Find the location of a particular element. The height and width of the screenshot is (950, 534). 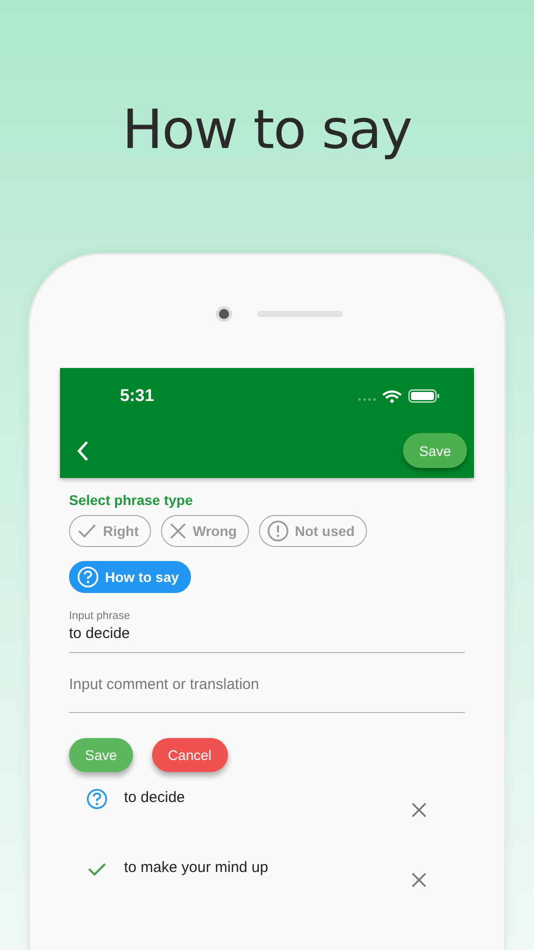

section-title: Select phrase type is located at coordinates (131, 500).